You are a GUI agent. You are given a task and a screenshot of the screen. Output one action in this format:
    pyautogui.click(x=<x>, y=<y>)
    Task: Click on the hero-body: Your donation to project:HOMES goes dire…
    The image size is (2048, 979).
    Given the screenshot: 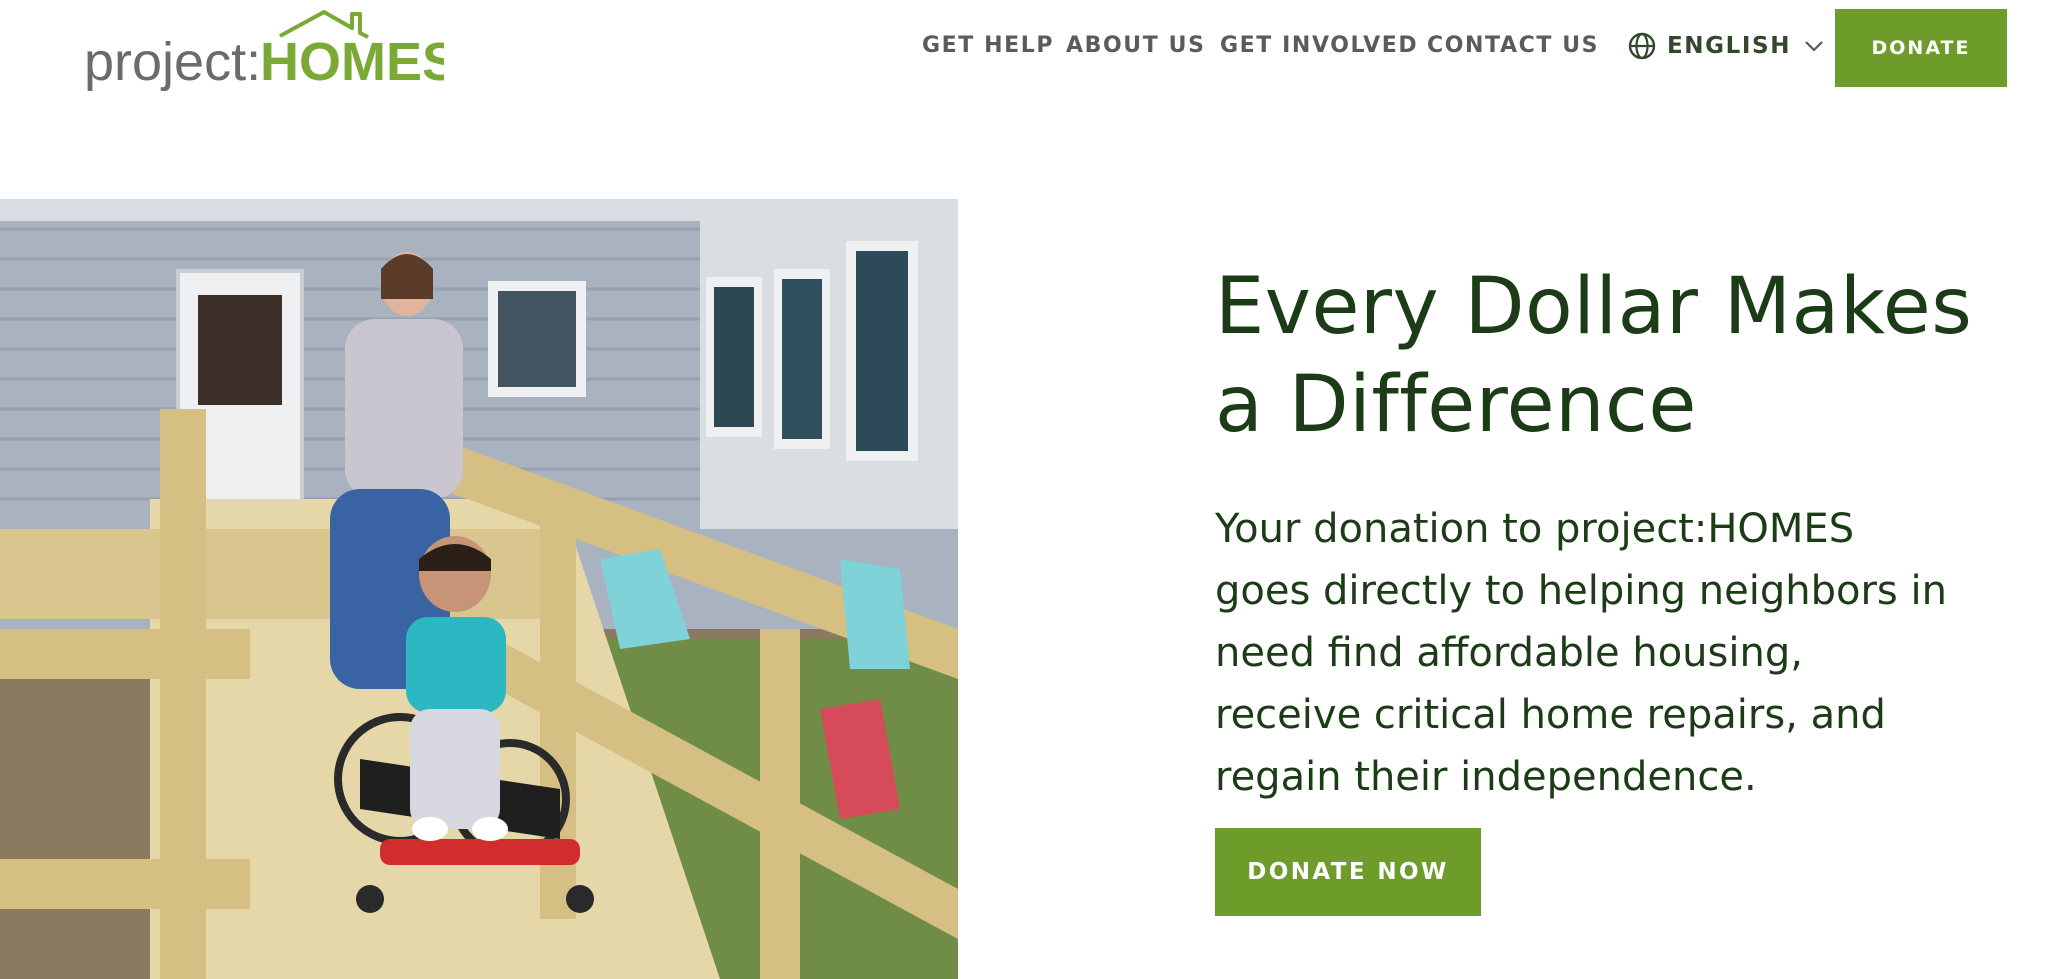 What is the action you would take?
    pyautogui.click(x=1581, y=653)
    